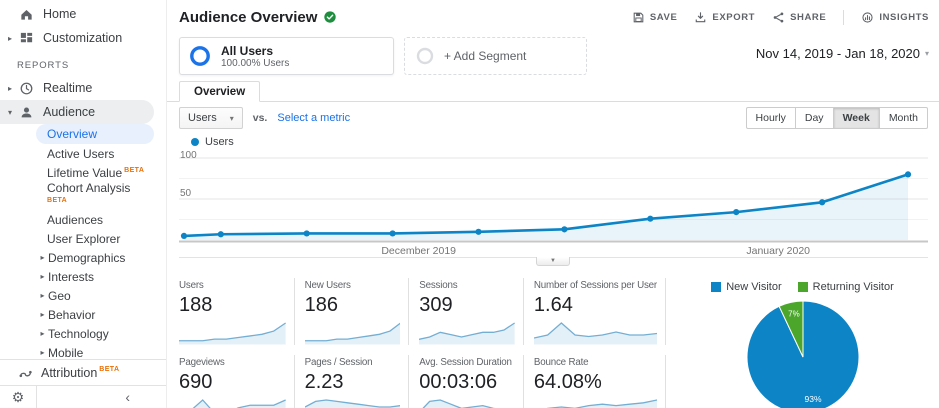  I want to click on metric-label: New Users, so click(327, 285).